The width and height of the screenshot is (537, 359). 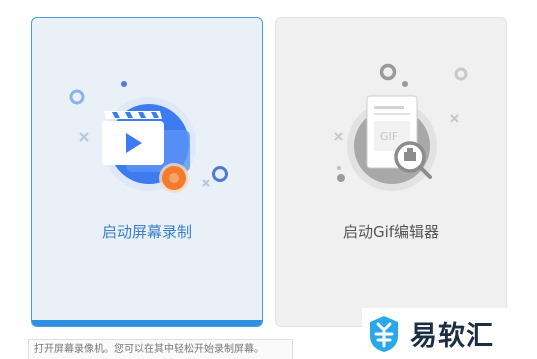 I want to click on deco-dot-bottom, so click(x=341, y=178).